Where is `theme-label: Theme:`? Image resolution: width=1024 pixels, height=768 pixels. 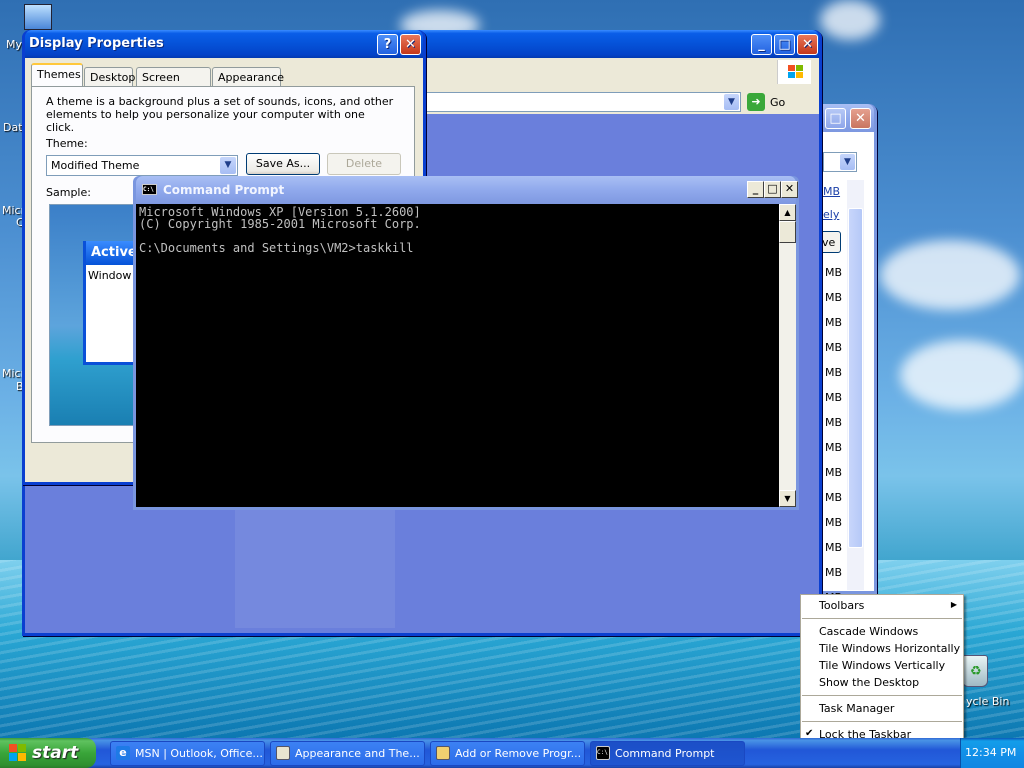
theme-label: Theme: is located at coordinates (67, 143).